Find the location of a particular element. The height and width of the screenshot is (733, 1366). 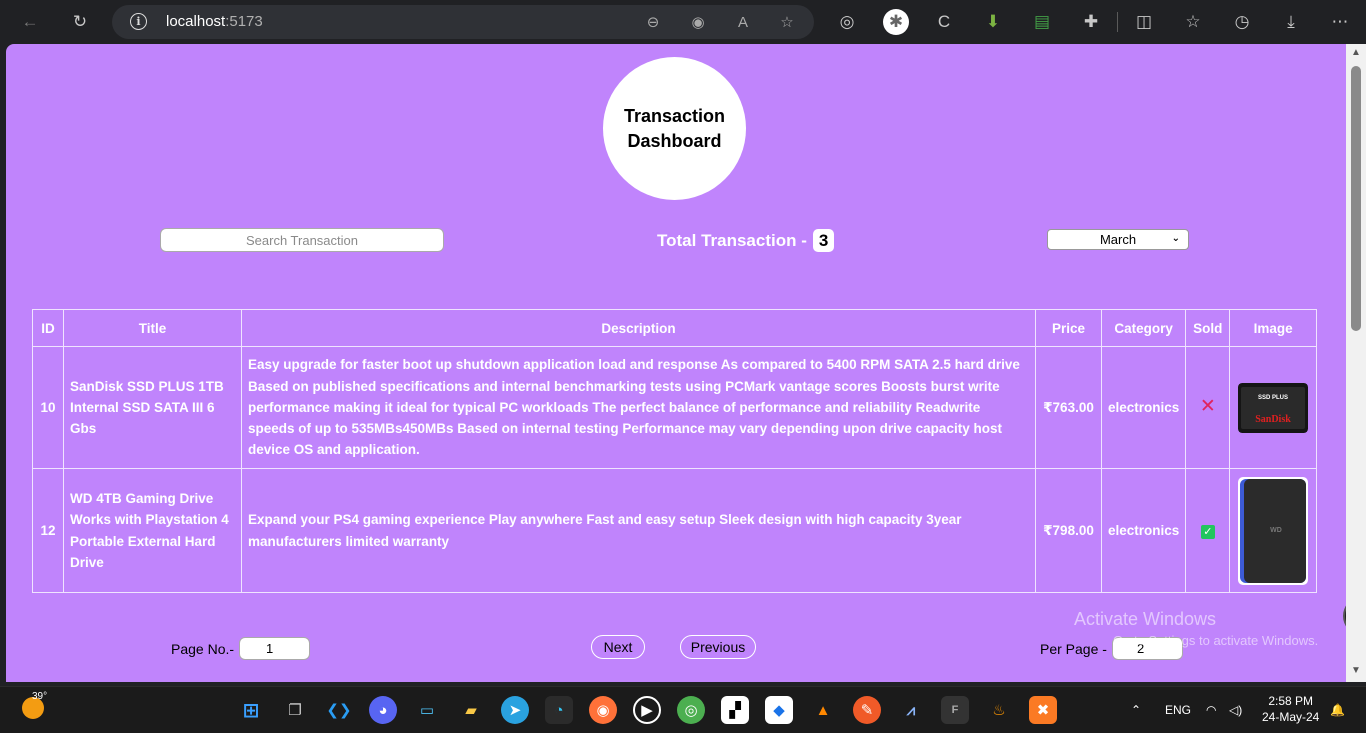

cell-id: 10 is located at coordinates (48, 407).